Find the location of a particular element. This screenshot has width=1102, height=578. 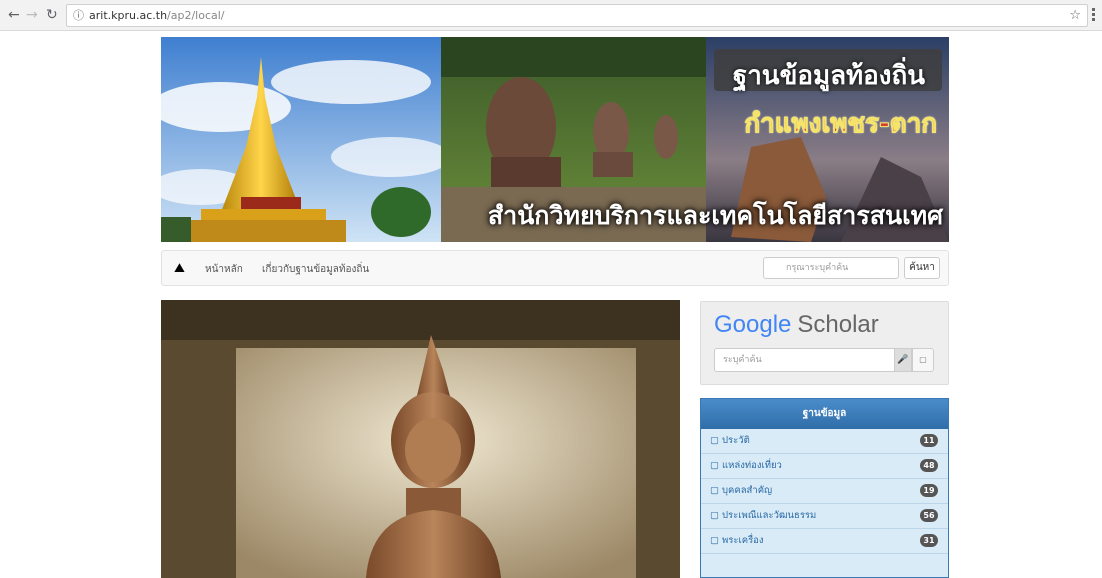

count-badge: 11 is located at coordinates (929, 440).